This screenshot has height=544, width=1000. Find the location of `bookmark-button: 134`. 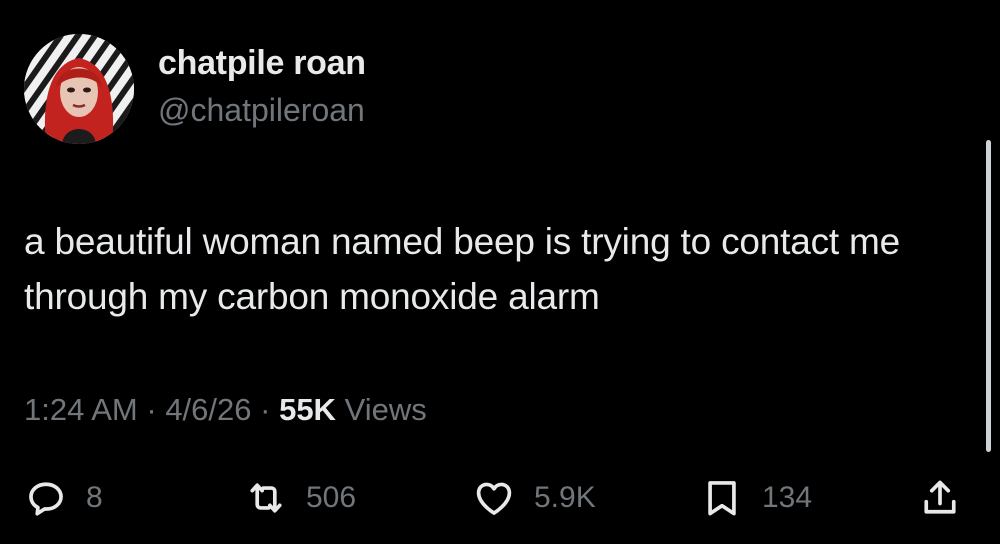

bookmark-button: 134 is located at coordinates (756, 498).